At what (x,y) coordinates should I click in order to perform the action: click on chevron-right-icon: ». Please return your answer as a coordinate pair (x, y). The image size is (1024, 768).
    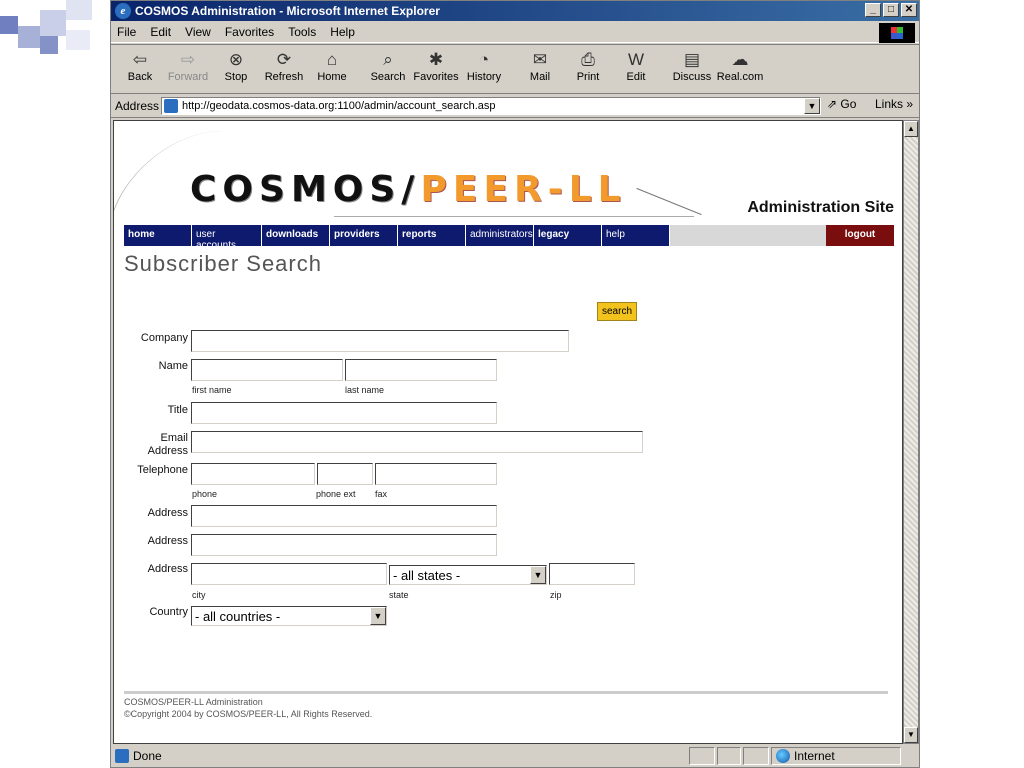
    Looking at the image, I should click on (910, 104).